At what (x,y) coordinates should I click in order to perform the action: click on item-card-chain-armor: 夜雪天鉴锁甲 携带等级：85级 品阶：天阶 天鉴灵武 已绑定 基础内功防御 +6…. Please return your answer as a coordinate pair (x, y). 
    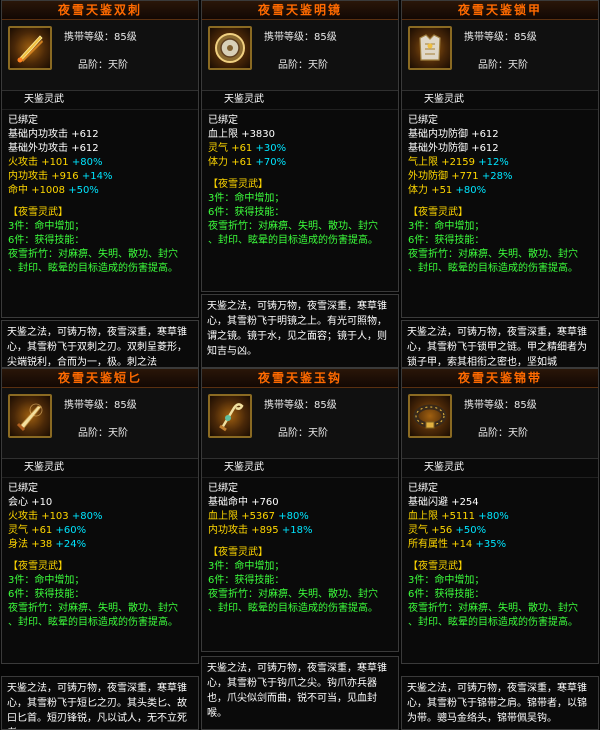
    Looking at the image, I should click on (500, 159).